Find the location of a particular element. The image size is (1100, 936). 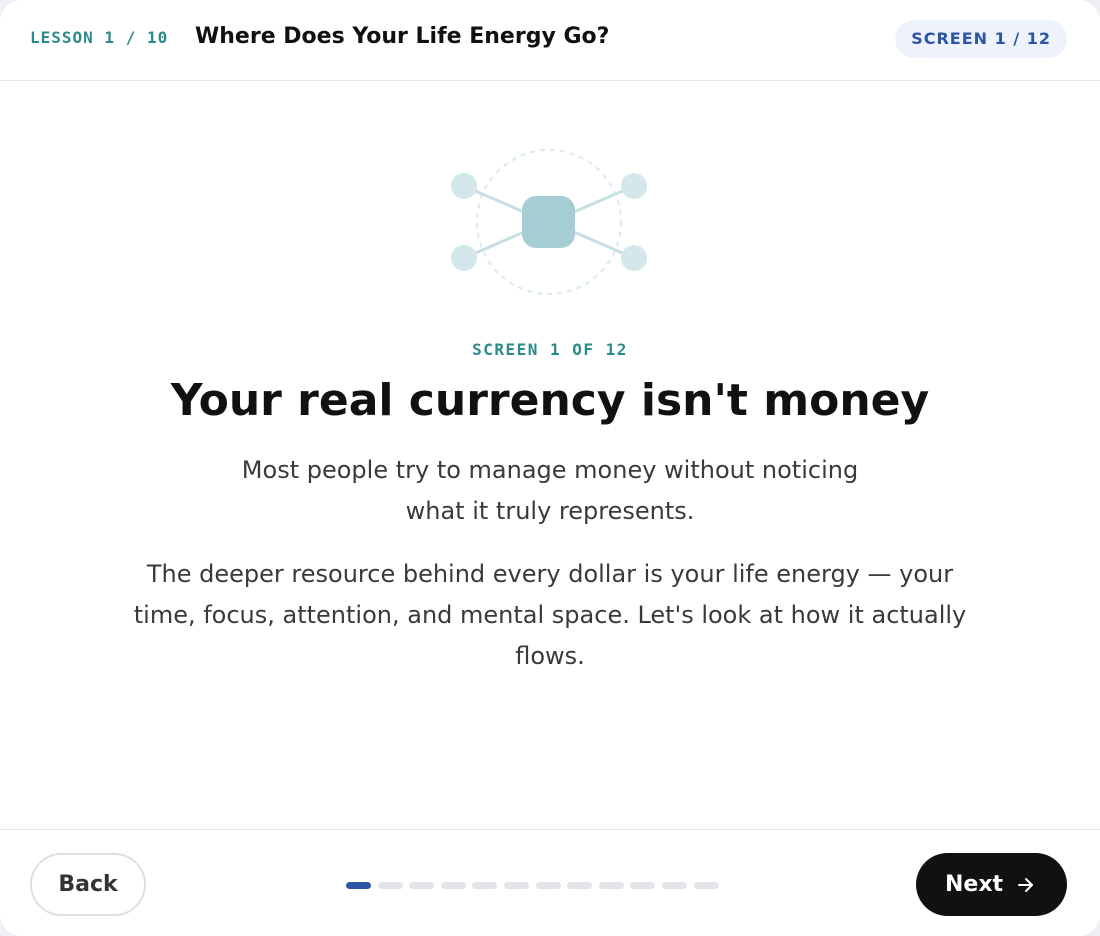

lesson-footer: Back Next is located at coordinates (550, 882).